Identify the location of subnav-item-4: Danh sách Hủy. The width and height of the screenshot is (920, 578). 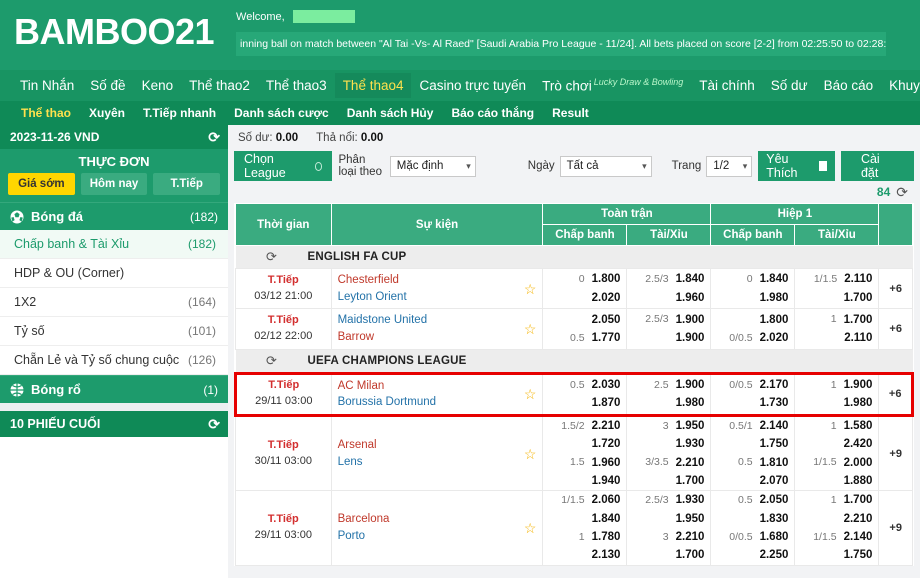
(390, 113).